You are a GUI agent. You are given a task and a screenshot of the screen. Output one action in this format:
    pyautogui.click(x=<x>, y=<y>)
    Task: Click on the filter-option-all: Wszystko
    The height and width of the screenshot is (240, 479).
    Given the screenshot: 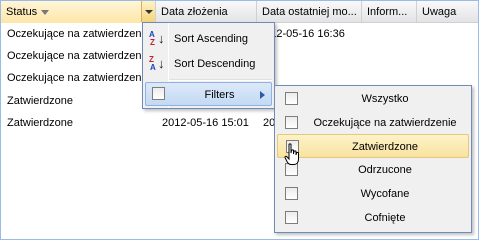 What is the action you would take?
    pyautogui.click(x=373, y=99)
    